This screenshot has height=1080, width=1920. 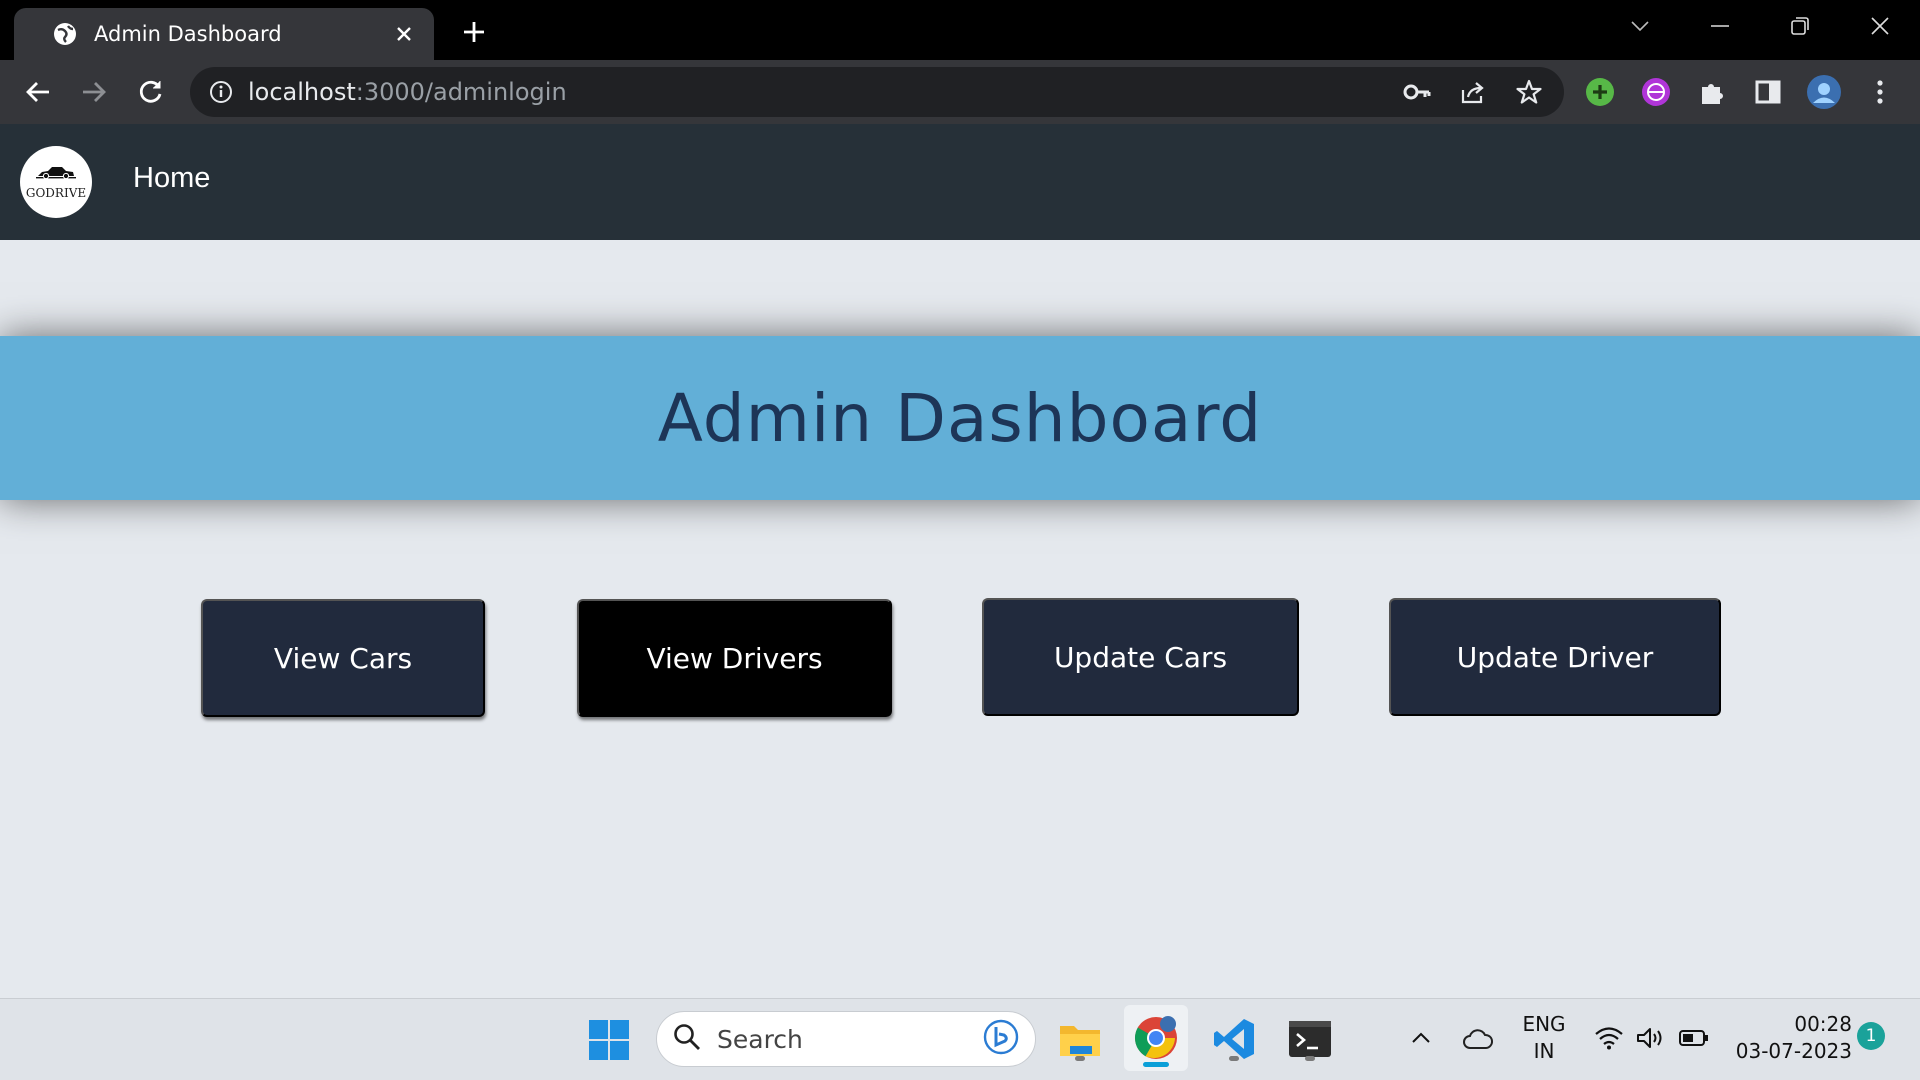 I want to click on reload-icon, so click(x=151, y=92).